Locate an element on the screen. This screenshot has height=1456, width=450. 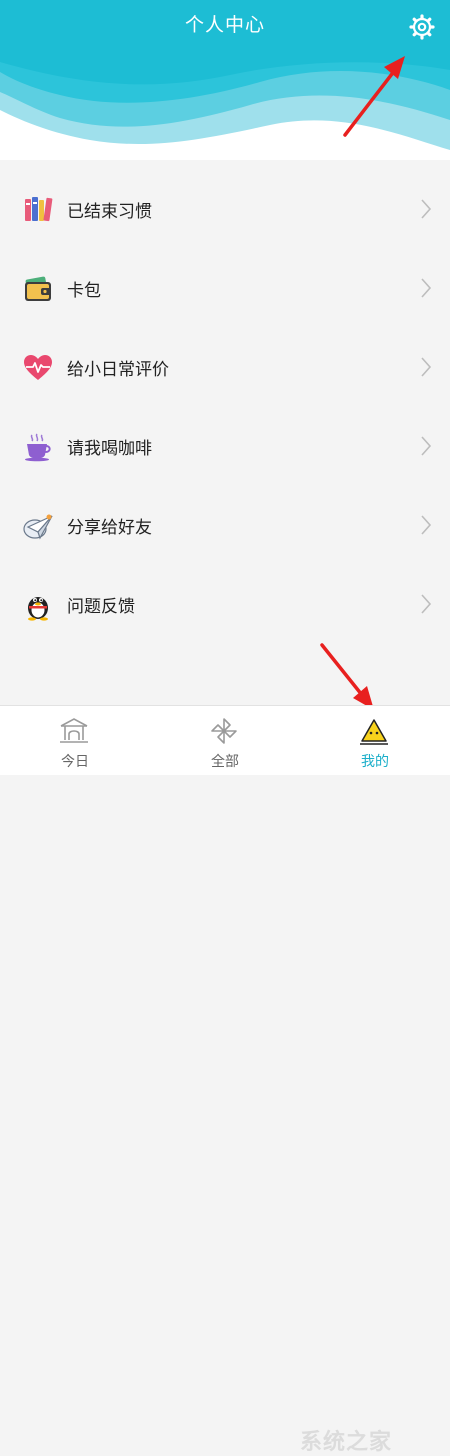
menu-item-buy-coffee: 请我喝咖啡 is located at coordinates (225, 446).